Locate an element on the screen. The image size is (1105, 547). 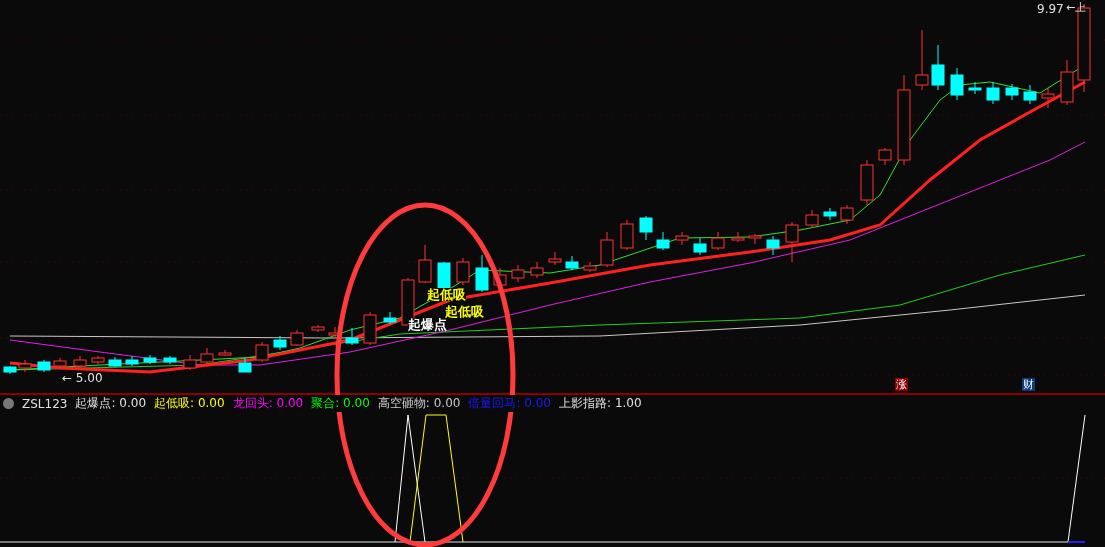
indicator-value: 起低吸: 0.00 is located at coordinates (189, 403).